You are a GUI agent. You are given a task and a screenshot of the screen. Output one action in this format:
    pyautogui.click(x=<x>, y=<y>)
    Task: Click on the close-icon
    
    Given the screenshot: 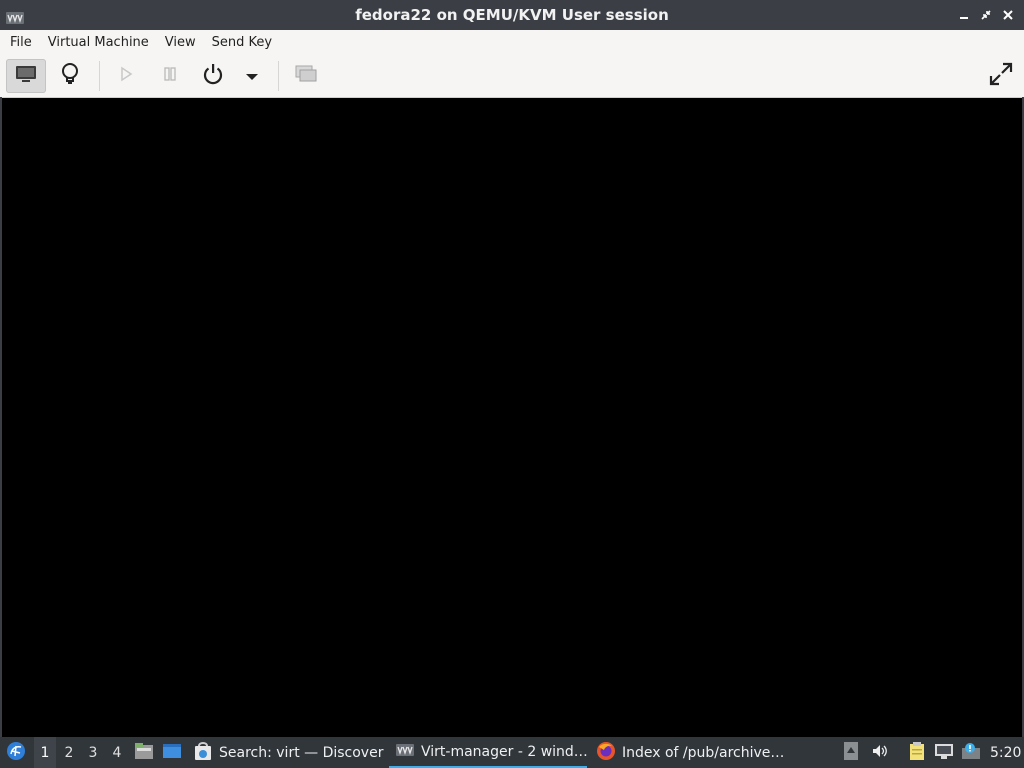 What is the action you would take?
    pyautogui.click(x=1008, y=15)
    